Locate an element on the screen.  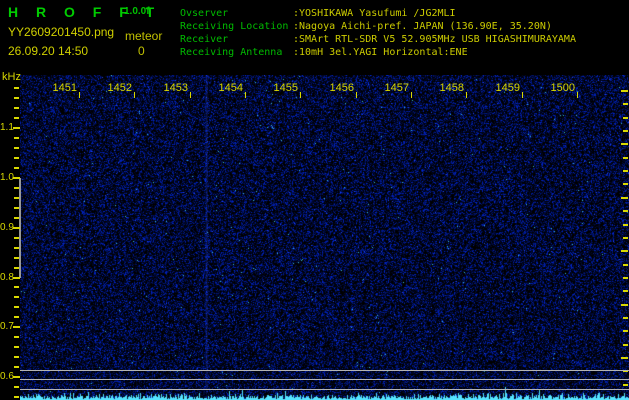
y-tick-label: 0.7 is located at coordinates (7, 326).